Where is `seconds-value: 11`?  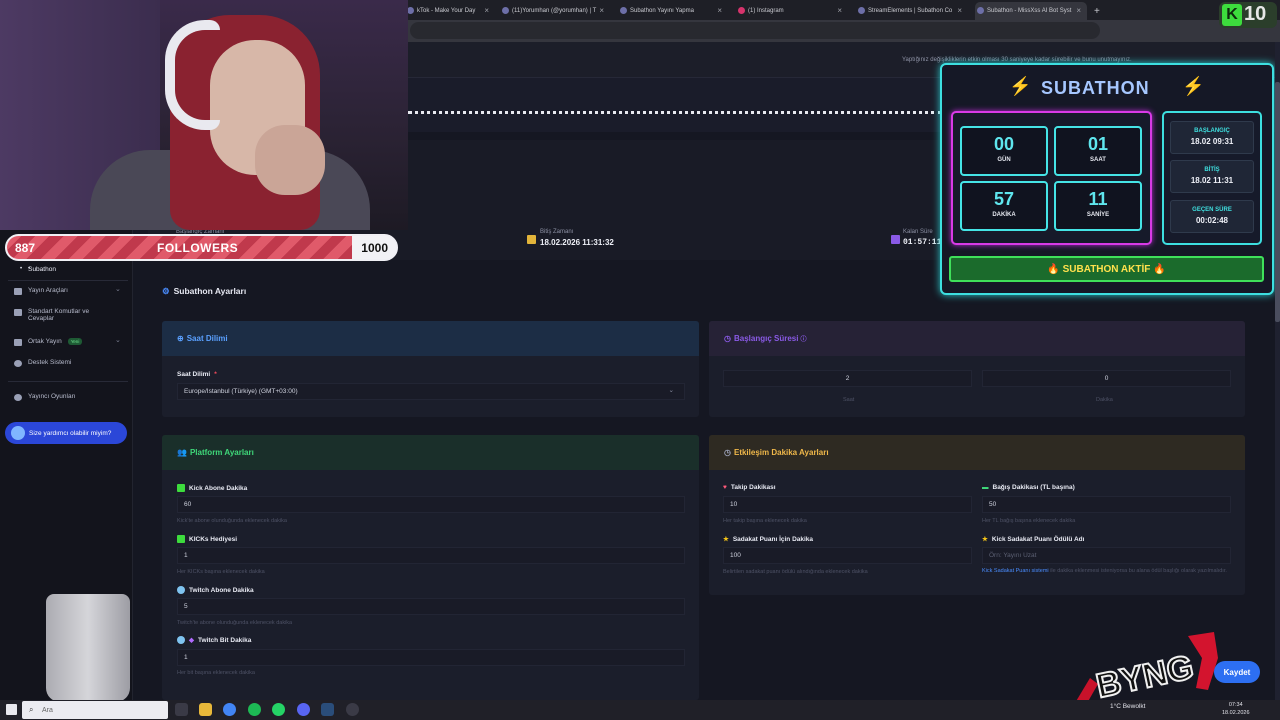
seconds-value: 11 is located at coordinates (1098, 199).